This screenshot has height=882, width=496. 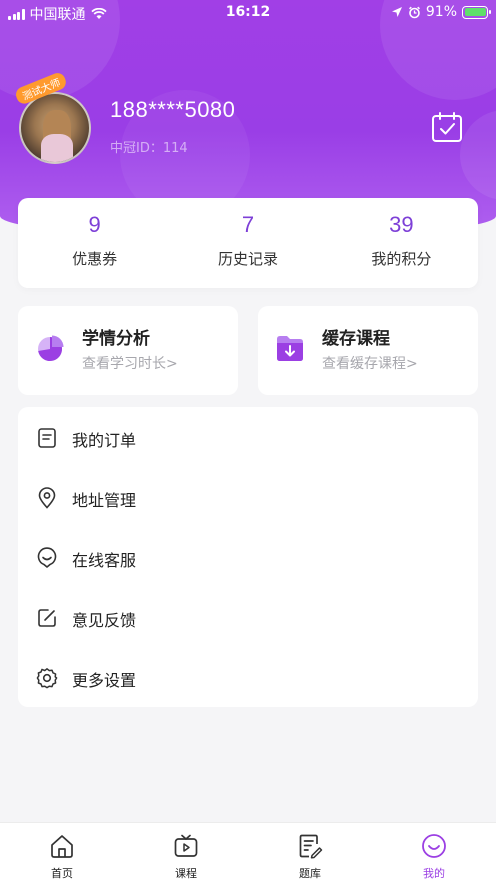 What do you see at coordinates (104, 440) in the screenshot?
I see `menu-item-label: 我的订单` at bounding box center [104, 440].